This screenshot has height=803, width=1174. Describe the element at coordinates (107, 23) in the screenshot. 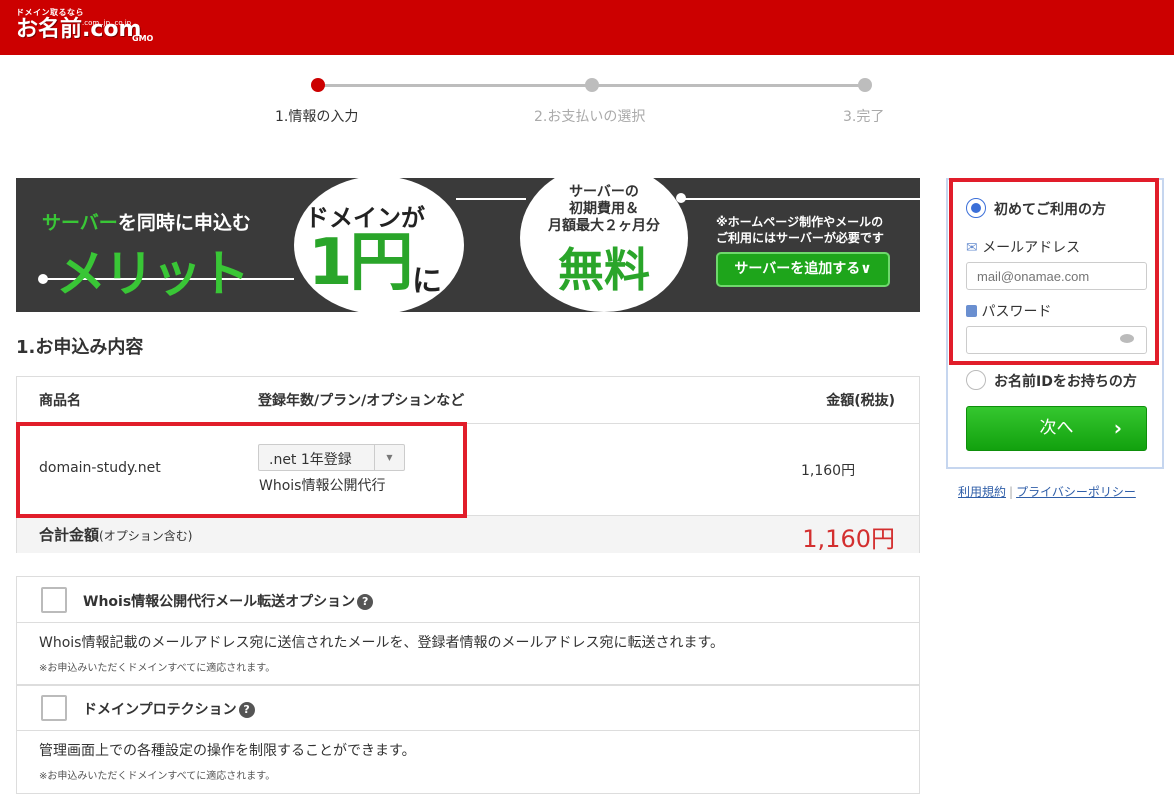

I see `logo-tlds: .com .jp .co.jp` at that location.